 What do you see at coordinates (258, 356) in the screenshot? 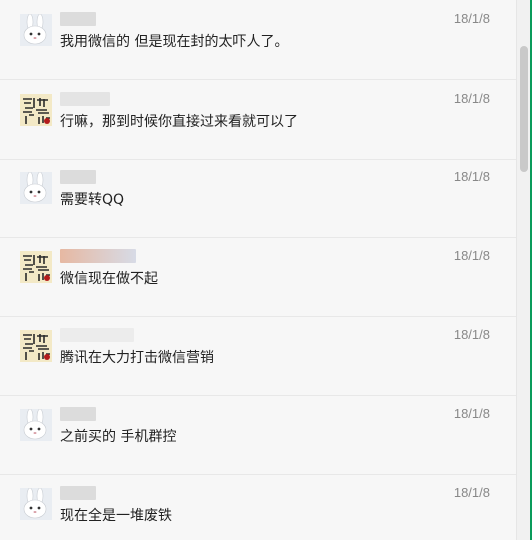
I see `message-item: 18/1/8 腾讯在大力打击微信营销` at bounding box center [258, 356].